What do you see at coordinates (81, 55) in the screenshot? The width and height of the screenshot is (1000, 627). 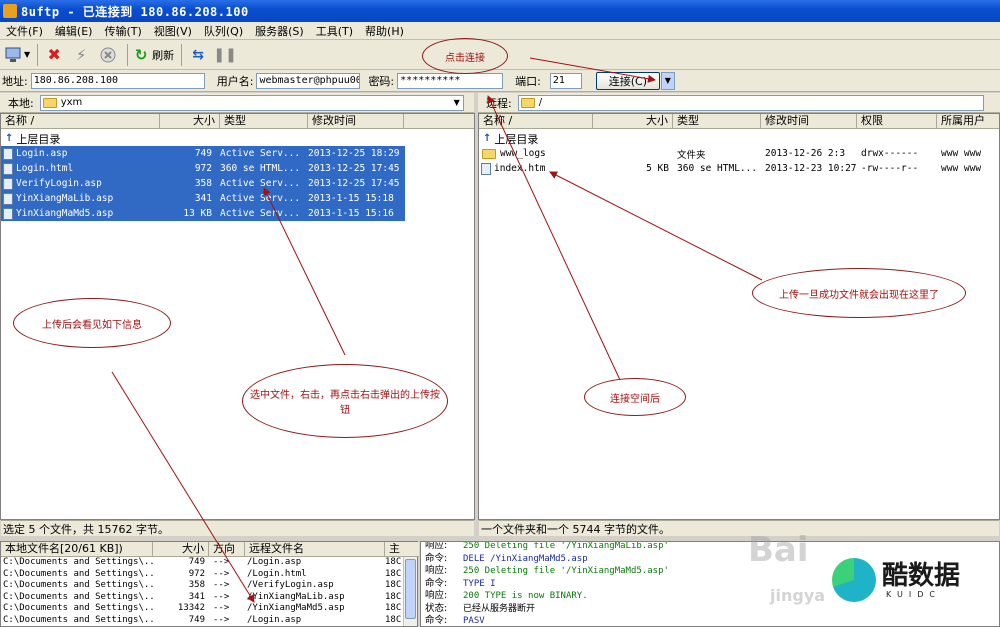 I see `quick-connect-button: ⚡` at bounding box center [81, 55].